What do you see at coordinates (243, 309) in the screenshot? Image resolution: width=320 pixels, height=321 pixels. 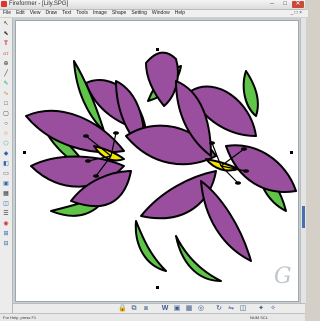 I see `layer-icon: ◫` at bounding box center [243, 309].